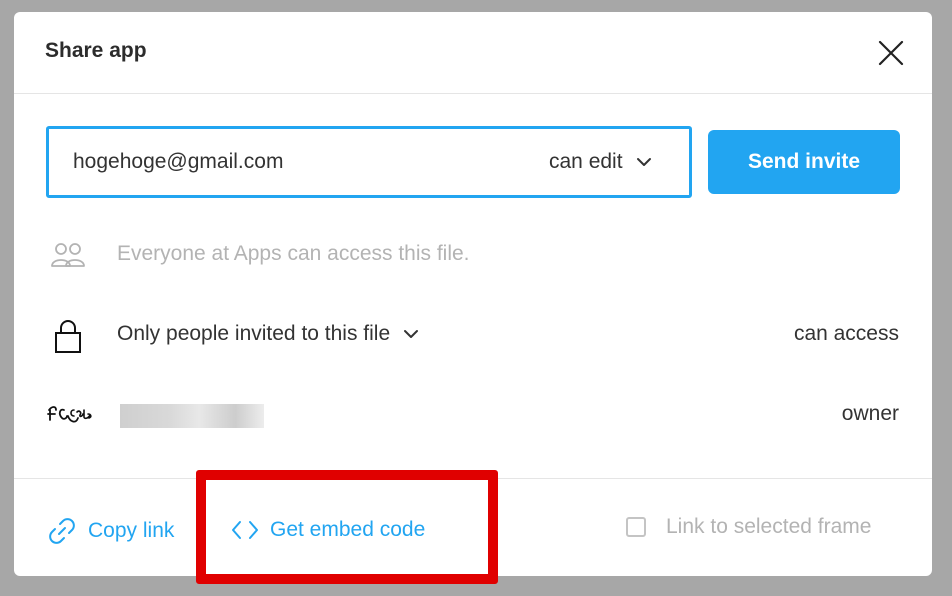 This screenshot has height=596, width=952. I want to click on lock-icon, so click(68, 335).